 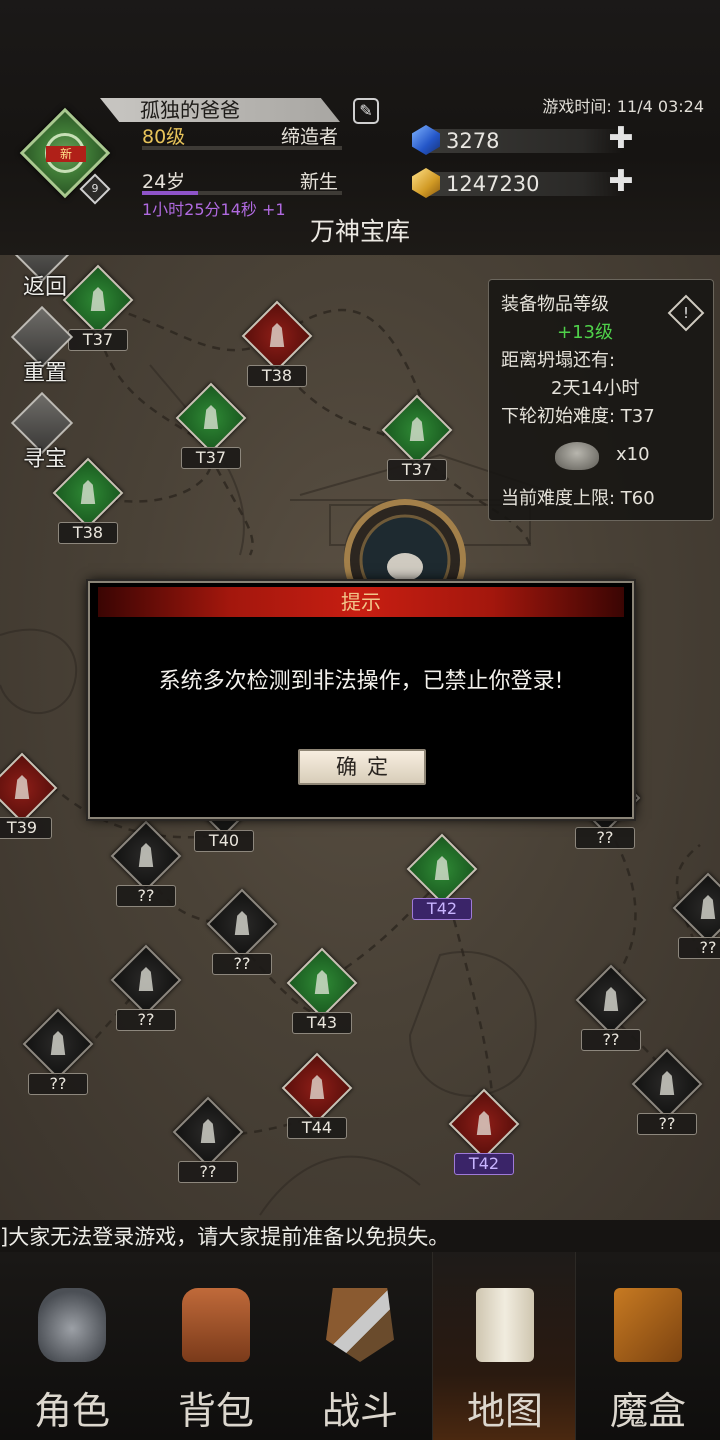 What do you see at coordinates (504, 1411) in the screenshot?
I see `tab-label: 地图` at bounding box center [504, 1411].